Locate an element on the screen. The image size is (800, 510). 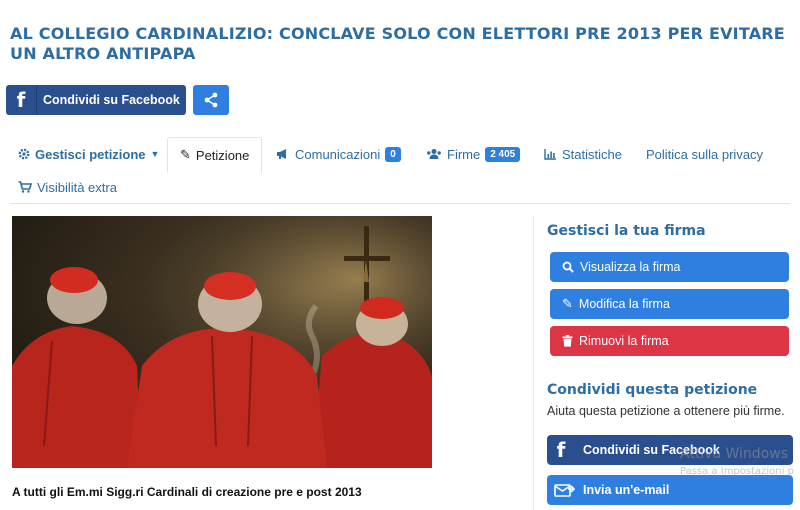
tab-extra-visibility-label: Visibilità extra is located at coordinates (77, 187).